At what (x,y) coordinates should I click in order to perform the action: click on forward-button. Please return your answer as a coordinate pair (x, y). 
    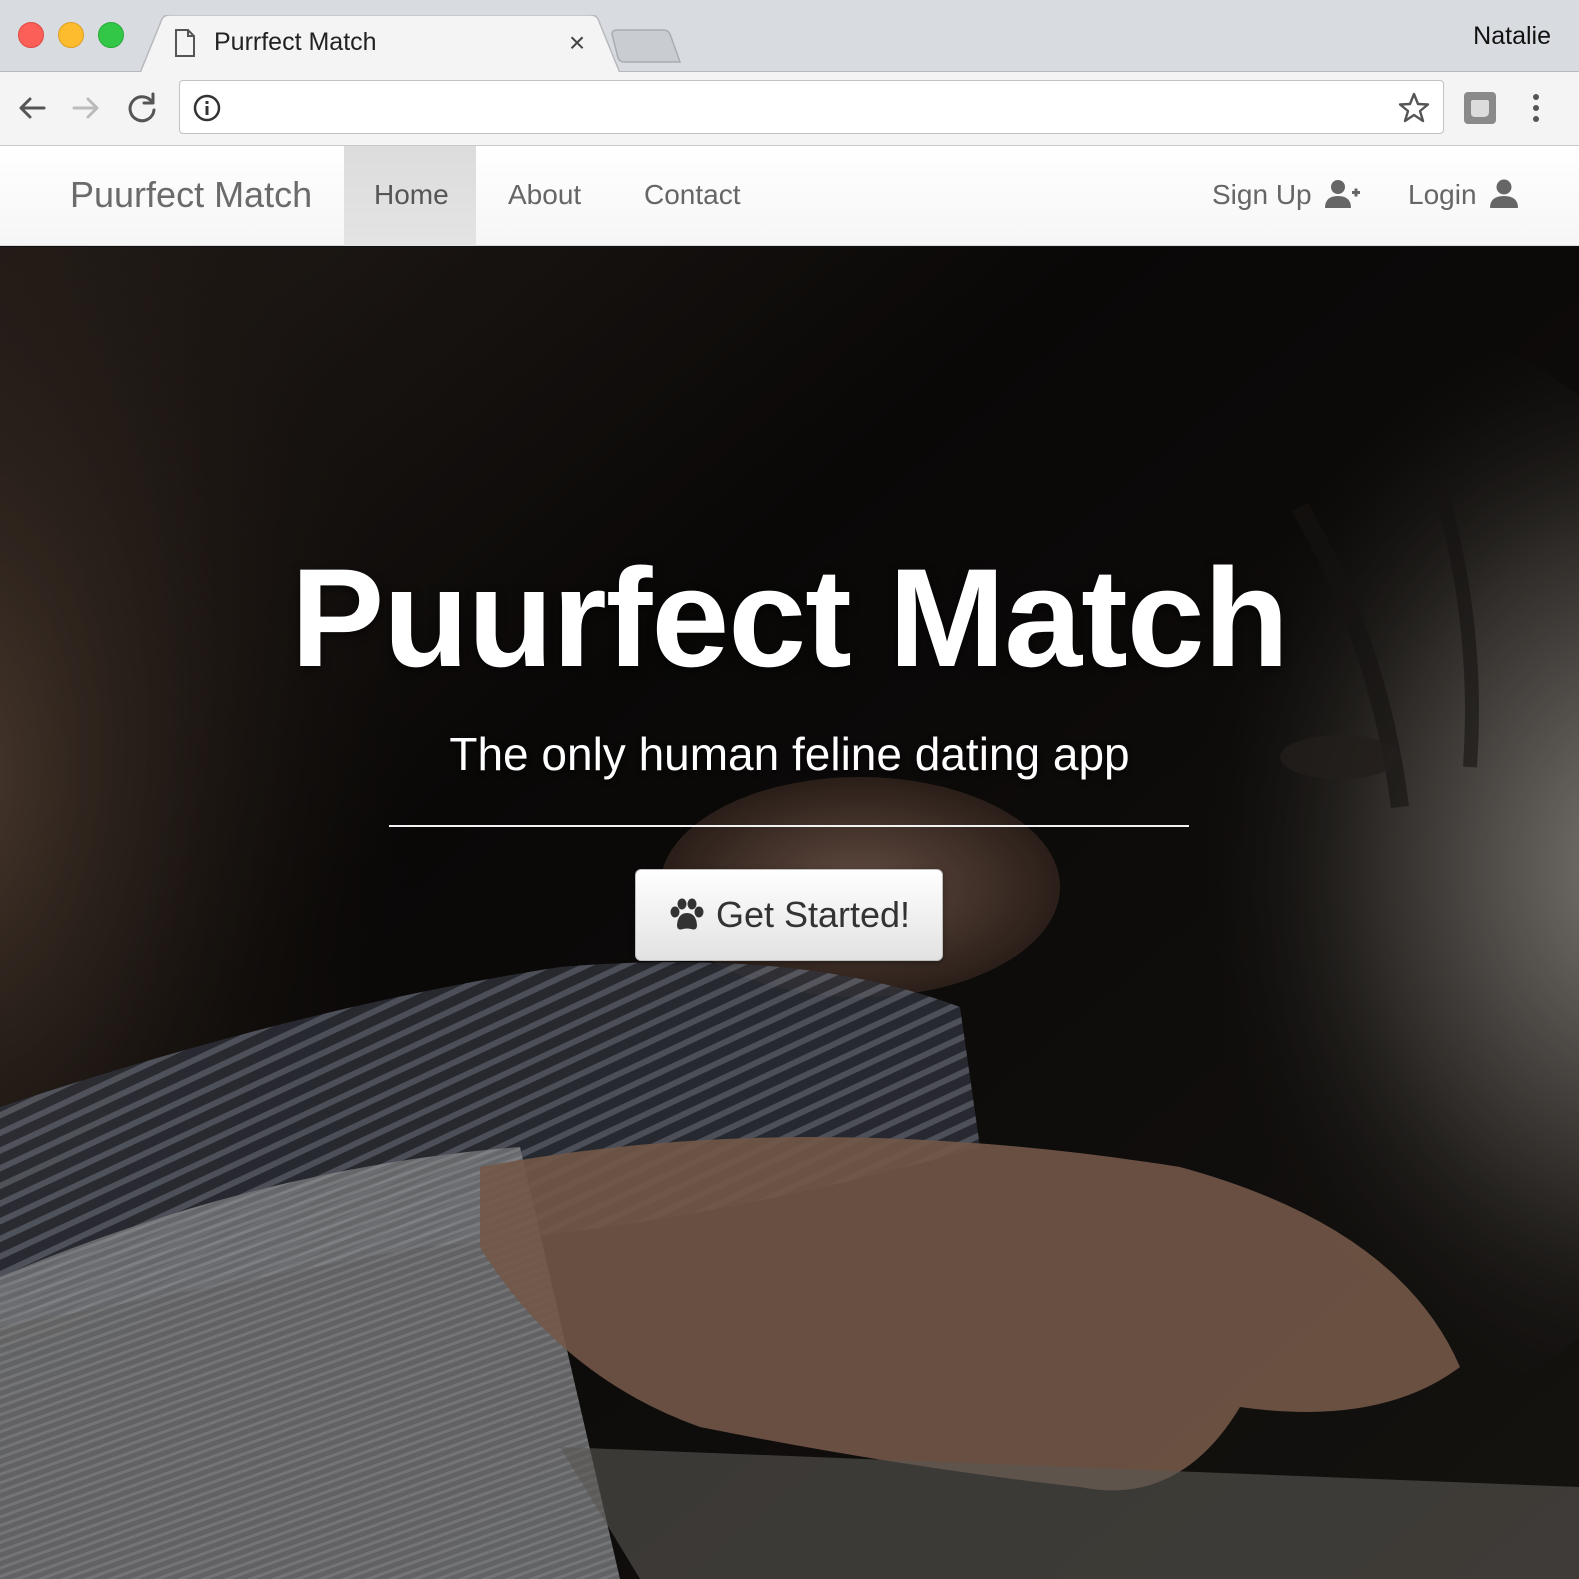
    Looking at the image, I should click on (86, 108).